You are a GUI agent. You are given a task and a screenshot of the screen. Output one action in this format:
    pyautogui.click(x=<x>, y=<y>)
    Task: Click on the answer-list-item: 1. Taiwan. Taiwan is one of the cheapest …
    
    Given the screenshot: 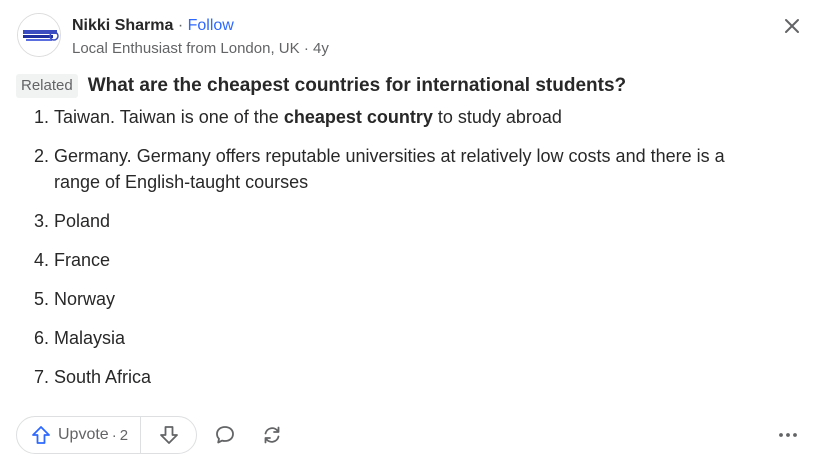 What is the action you would take?
    pyautogui.click(x=404, y=117)
    